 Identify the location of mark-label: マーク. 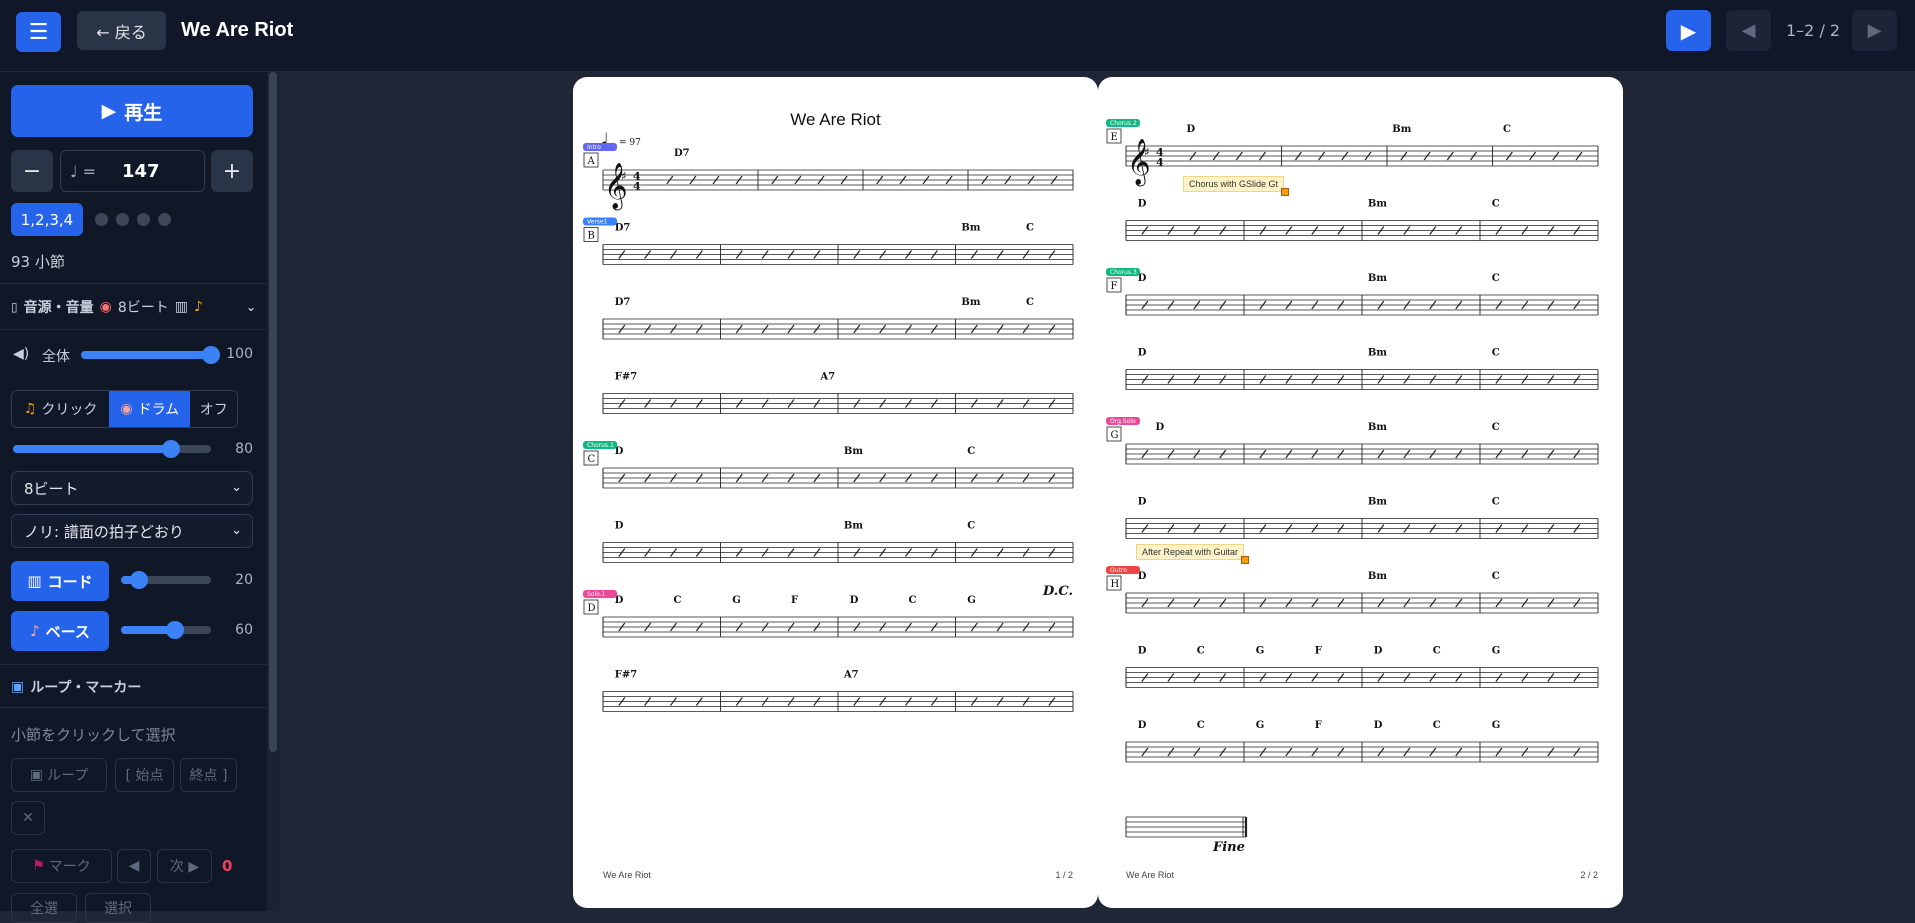
(69, 867).